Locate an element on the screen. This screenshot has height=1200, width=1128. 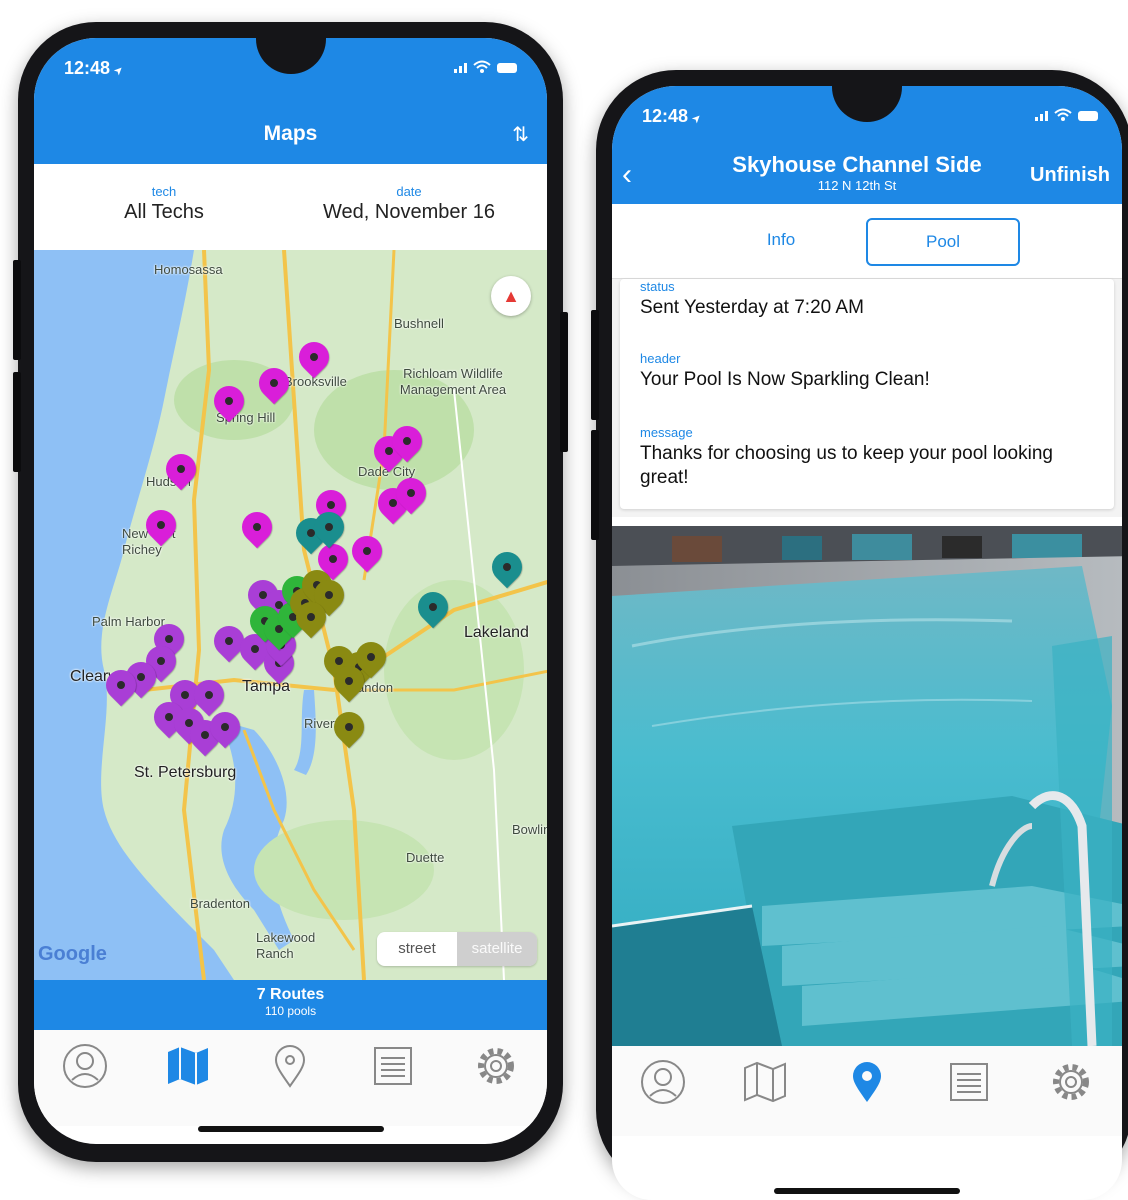
status-field: status Sent Yesterday at 7:20 AM is located at coordinates (869, 299).